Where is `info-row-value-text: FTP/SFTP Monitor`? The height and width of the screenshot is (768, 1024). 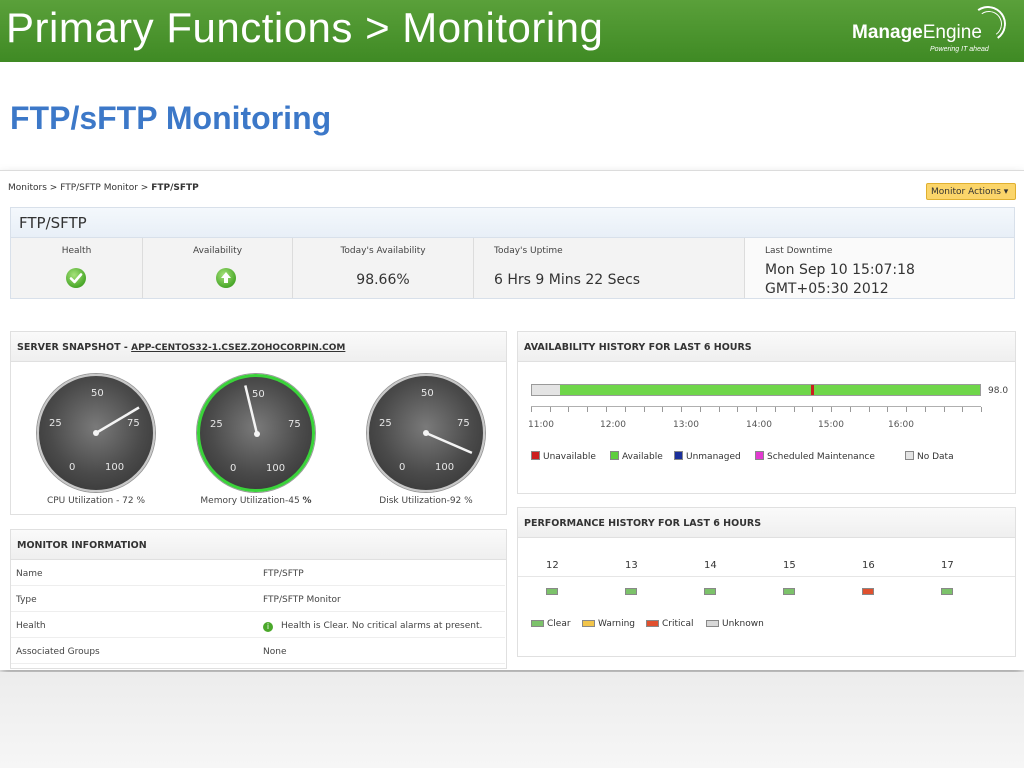 info-row-value-text: FTP/SFTP Monitor is located at coordinates (302, 600).